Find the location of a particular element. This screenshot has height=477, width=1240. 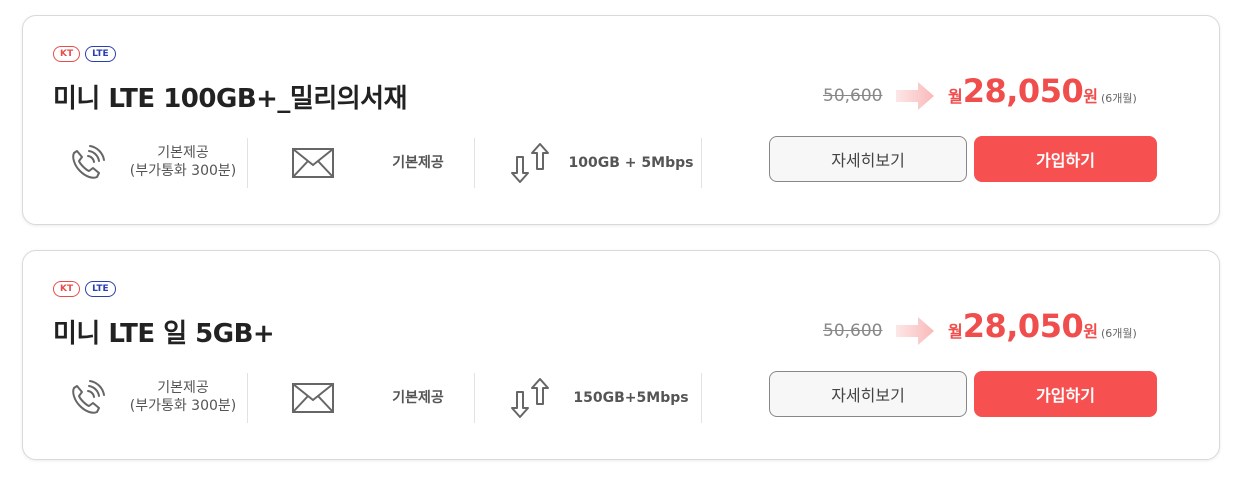

data-feature: 150GB+5Mbps is located at coordinates (606, 398).